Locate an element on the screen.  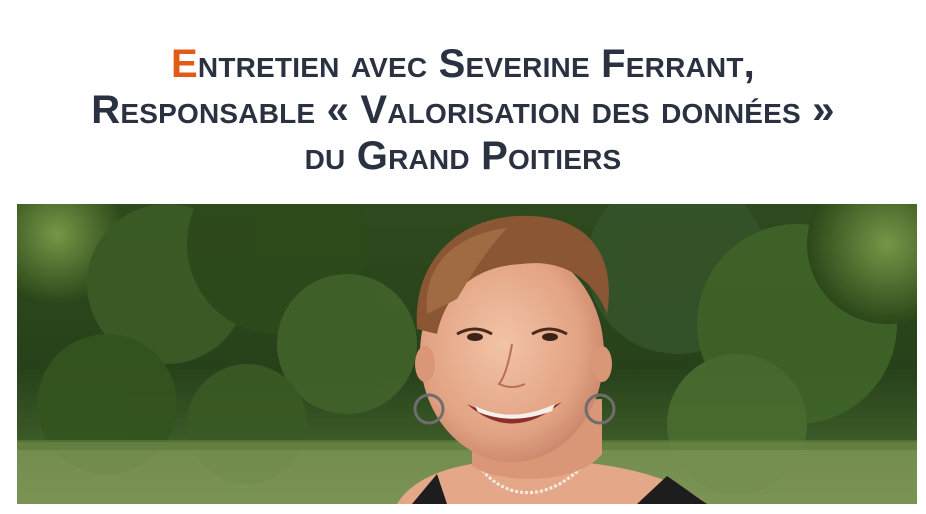
title-line-2: Responsable « Valorisation des données » is located at coordinates (463, 109).